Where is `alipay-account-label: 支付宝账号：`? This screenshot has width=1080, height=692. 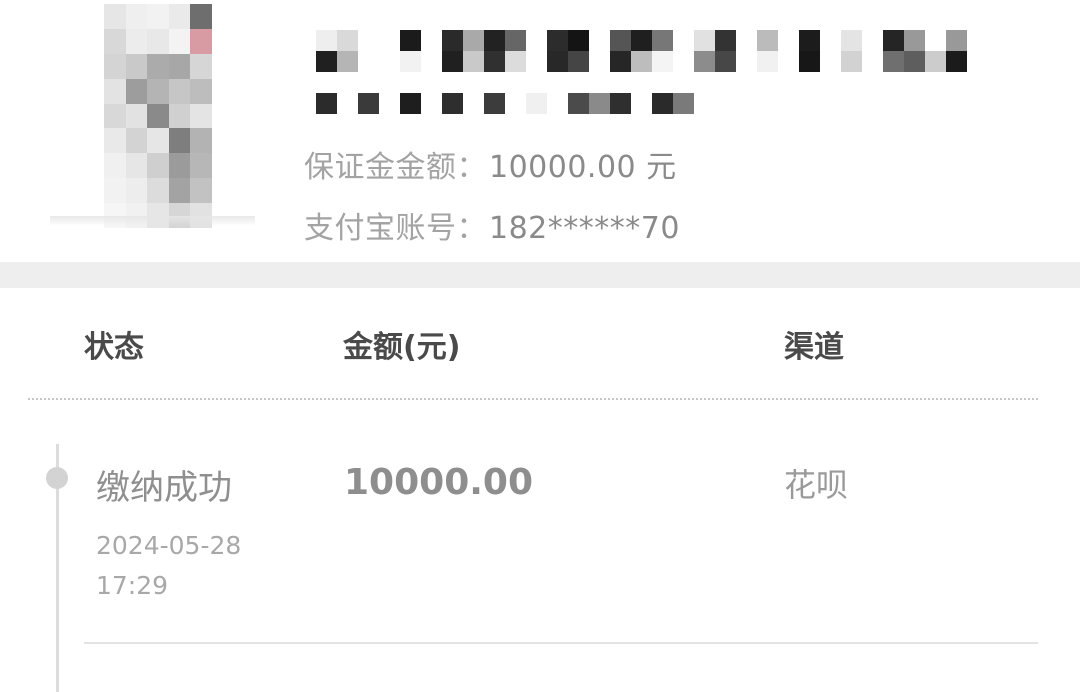 alipay-account-label: 支付宝账号： is located at coordinates (395, 228).